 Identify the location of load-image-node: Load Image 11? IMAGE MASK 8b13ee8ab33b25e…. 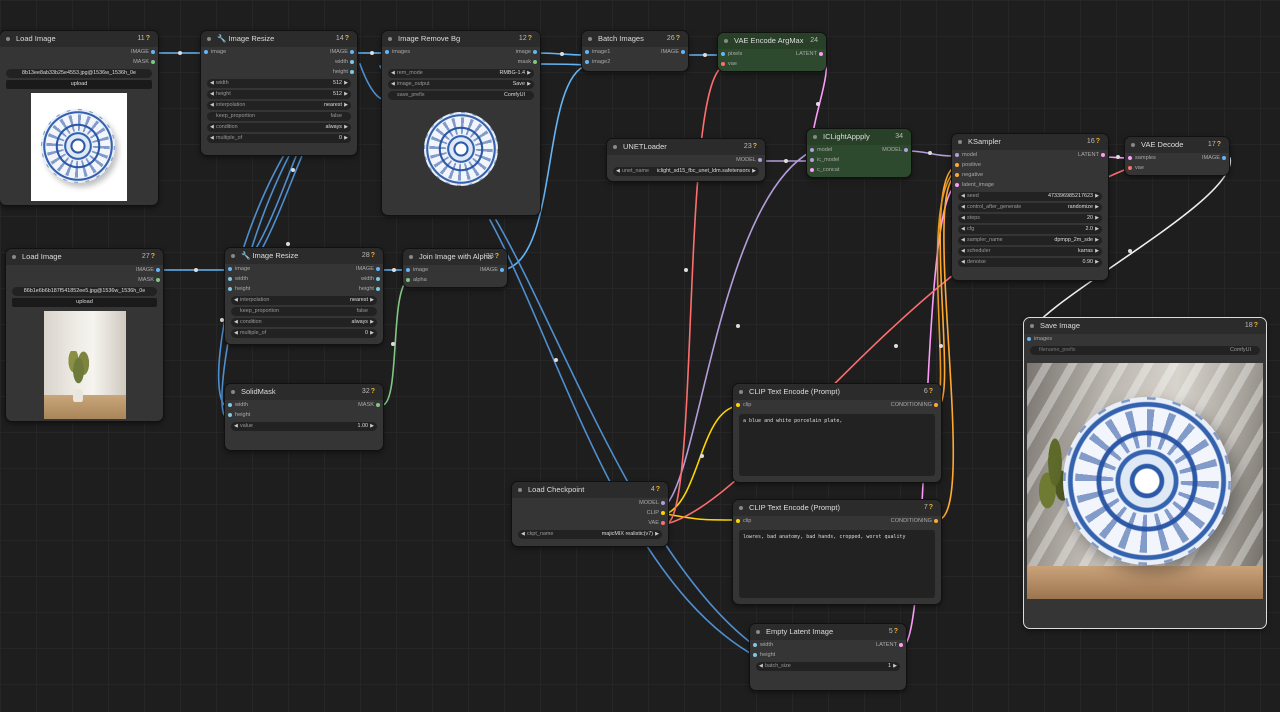
(79, 118).